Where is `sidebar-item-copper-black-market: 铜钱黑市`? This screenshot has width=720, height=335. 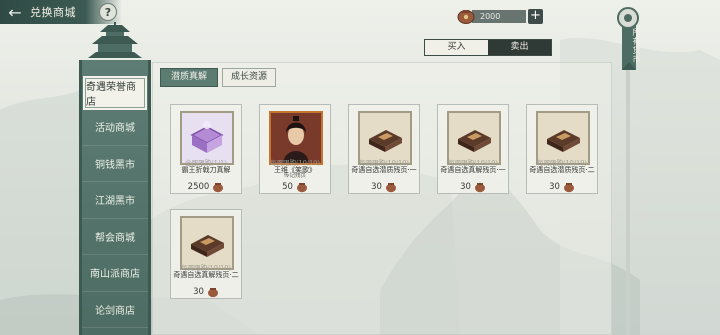
sidebar-item-copper-black-market: 铜钱黑市 is located at coordinates (115, 164).